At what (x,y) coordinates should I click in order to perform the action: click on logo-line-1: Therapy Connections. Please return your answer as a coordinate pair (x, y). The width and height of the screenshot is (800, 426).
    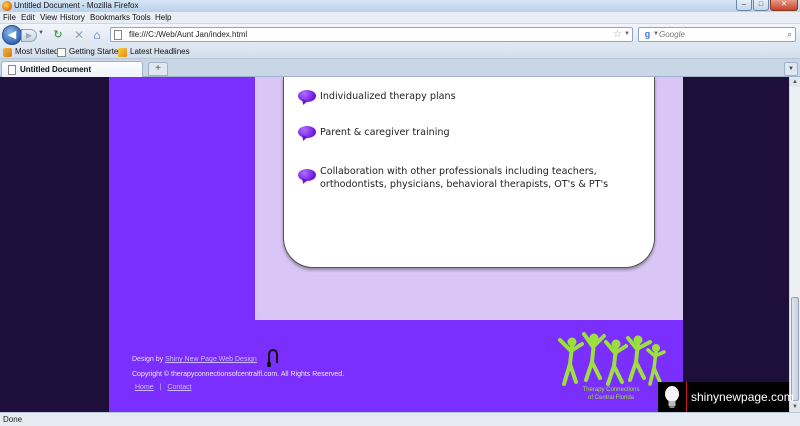
    Looking at the image, I should click on (611, 390).